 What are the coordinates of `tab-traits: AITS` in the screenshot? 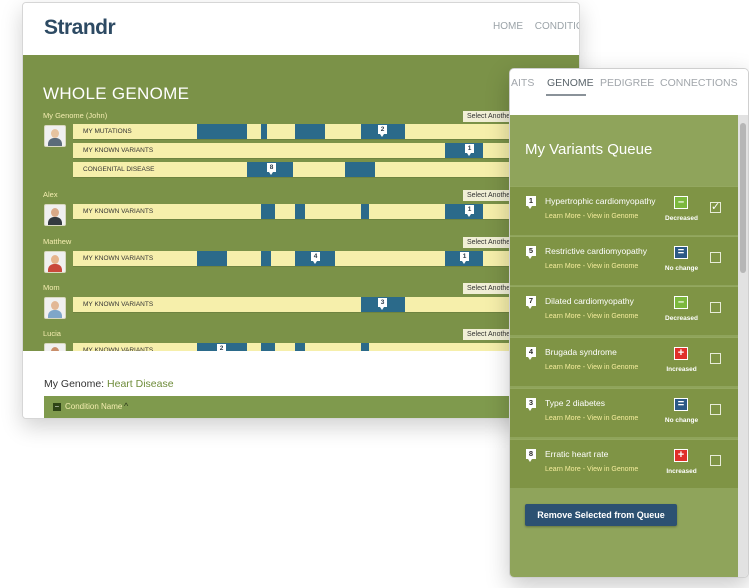 It's located at (522, 83).